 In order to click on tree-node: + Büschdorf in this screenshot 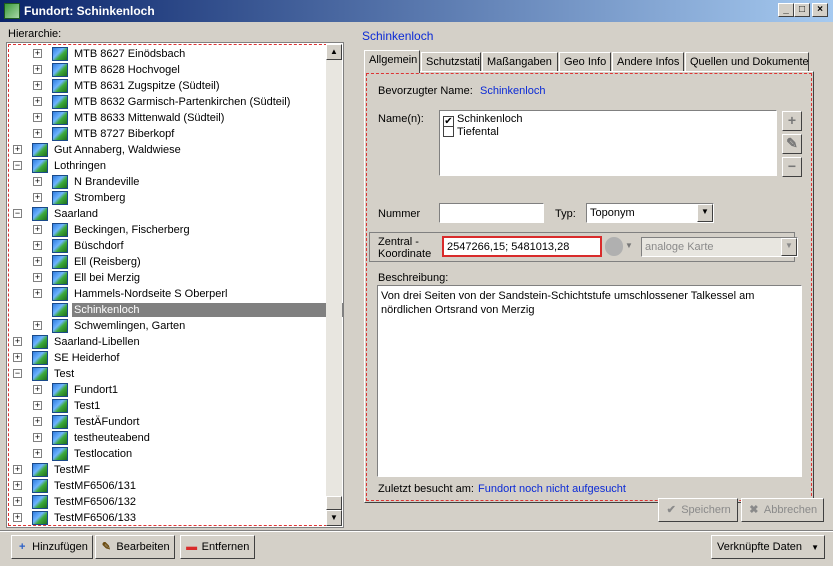, I will do `click(166, 246)`.